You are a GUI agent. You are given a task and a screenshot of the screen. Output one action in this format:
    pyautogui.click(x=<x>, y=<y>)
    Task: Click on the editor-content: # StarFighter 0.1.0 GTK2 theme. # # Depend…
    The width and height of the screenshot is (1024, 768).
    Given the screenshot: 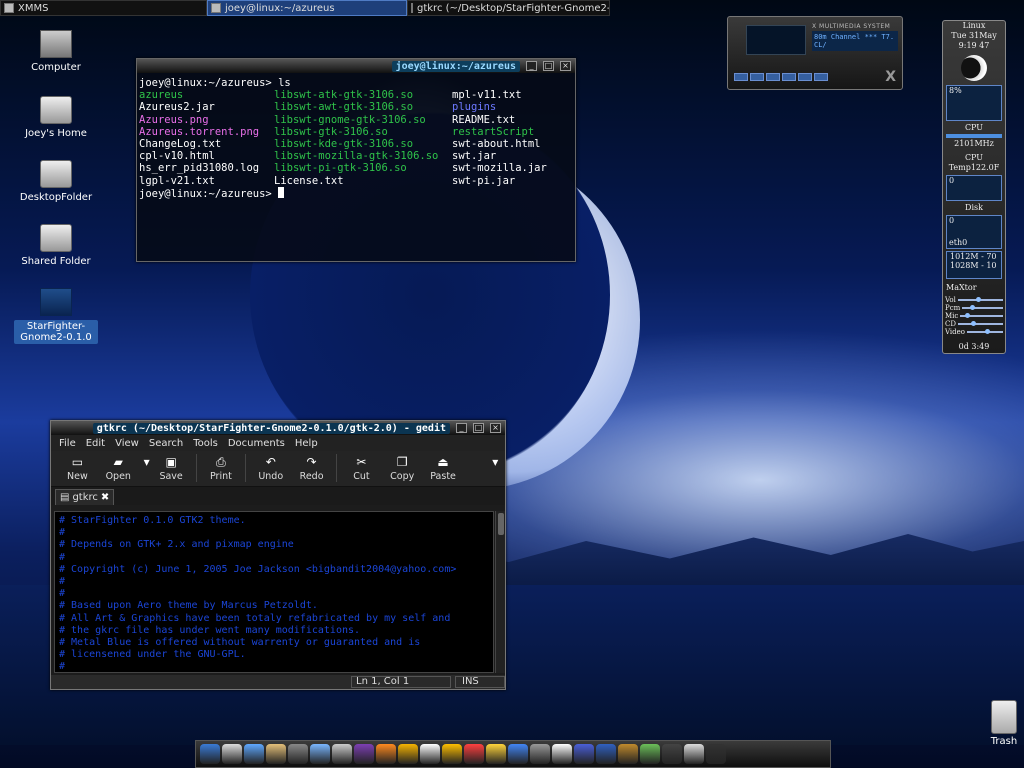 What is the action you would take?
    pyautogui.click(x=274, y=592)
    